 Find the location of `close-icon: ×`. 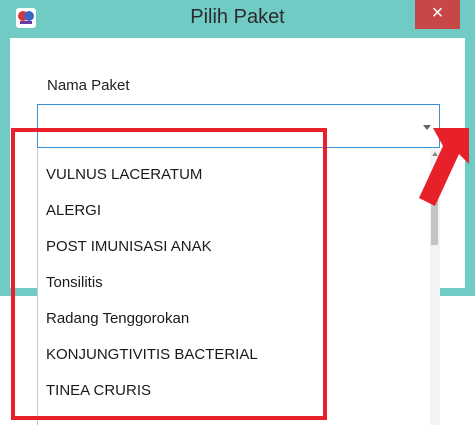

close-icon: × is located at coordinates (437, 13).